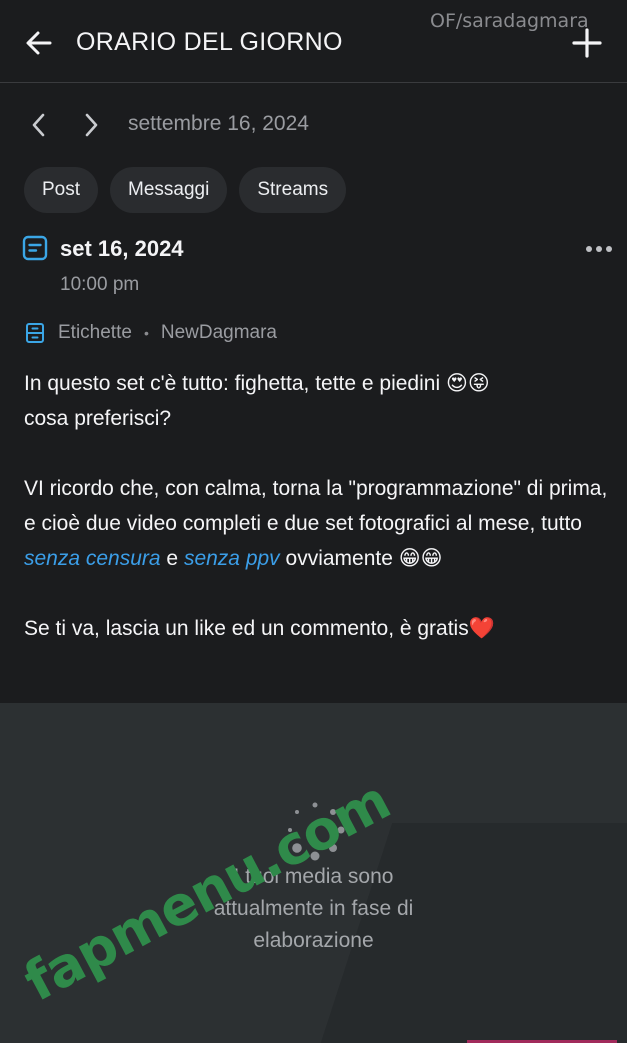 The width and height of the screenshot is (627, 1043). What do you see at coordinates (35, 248) in the screenshot?
I see `post-document-icon` at bounding box center [35, 248].